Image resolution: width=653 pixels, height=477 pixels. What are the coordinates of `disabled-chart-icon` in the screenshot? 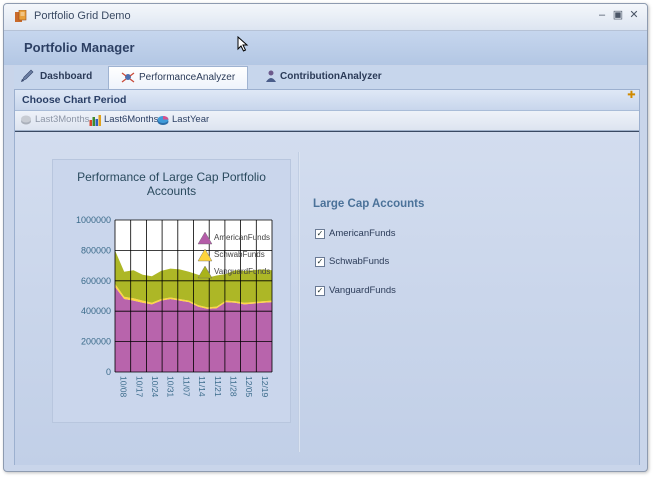 It's located at (26, 120).